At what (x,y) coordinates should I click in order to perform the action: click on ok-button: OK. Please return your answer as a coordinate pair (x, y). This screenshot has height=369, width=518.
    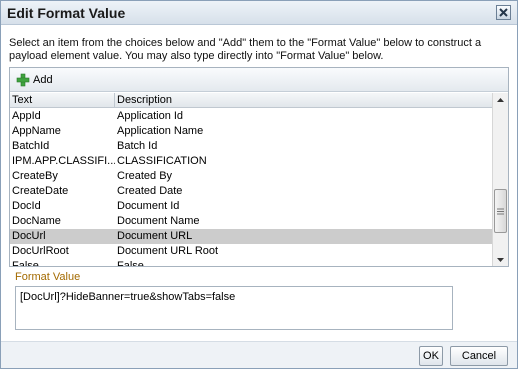
    Looking at the image, I should click on (431, 356).